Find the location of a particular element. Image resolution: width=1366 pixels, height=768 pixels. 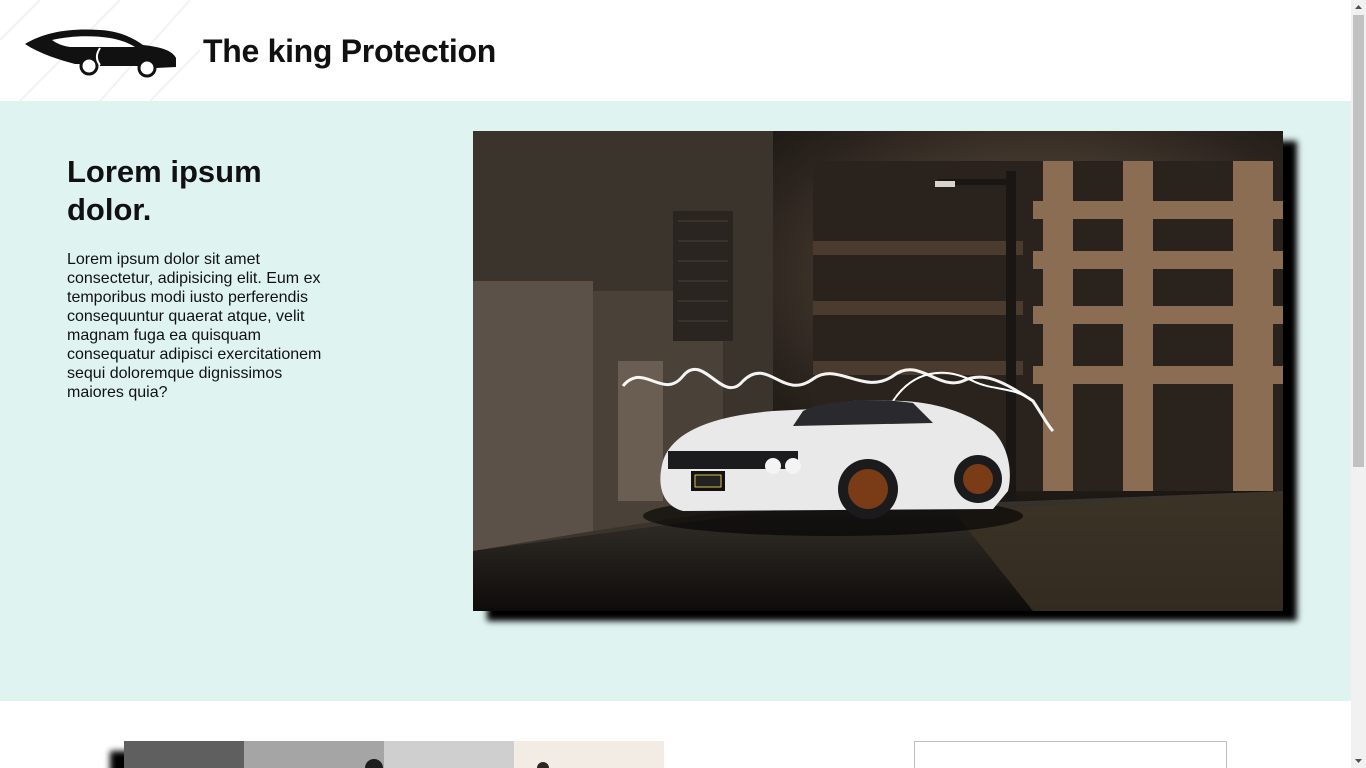

scroll-down-arrow-icon is located at coordinates (1358, 760).